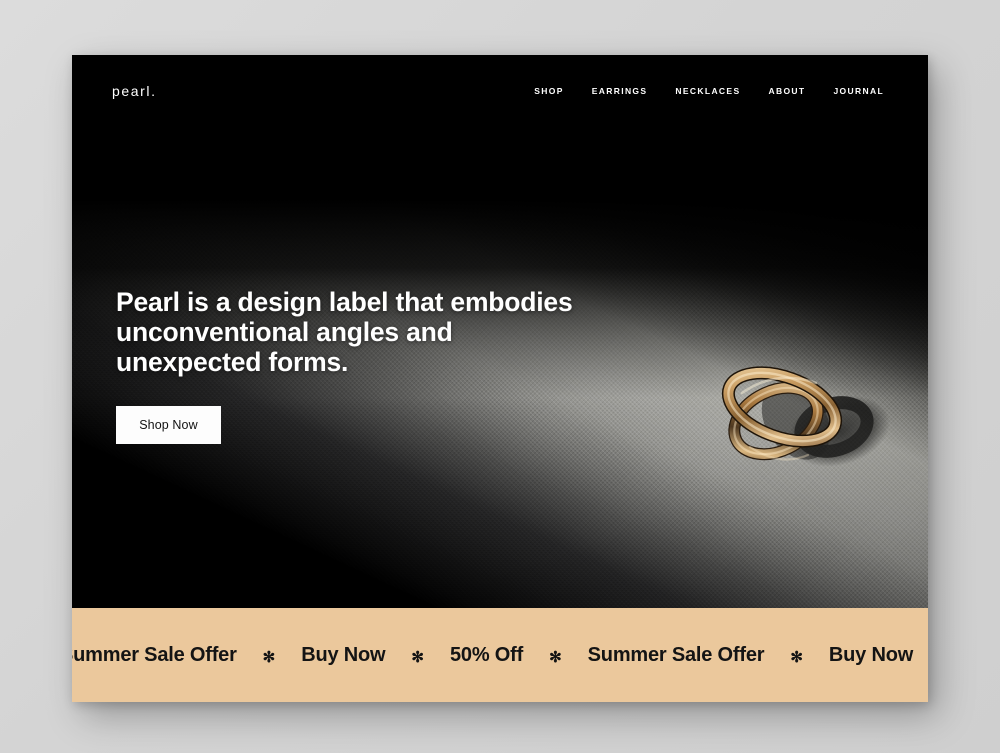 Image resolution: width=1000 pixels, height=753 pixels. I want to click on nav-link-necklaces: NECKLACES, so click(707, 91).